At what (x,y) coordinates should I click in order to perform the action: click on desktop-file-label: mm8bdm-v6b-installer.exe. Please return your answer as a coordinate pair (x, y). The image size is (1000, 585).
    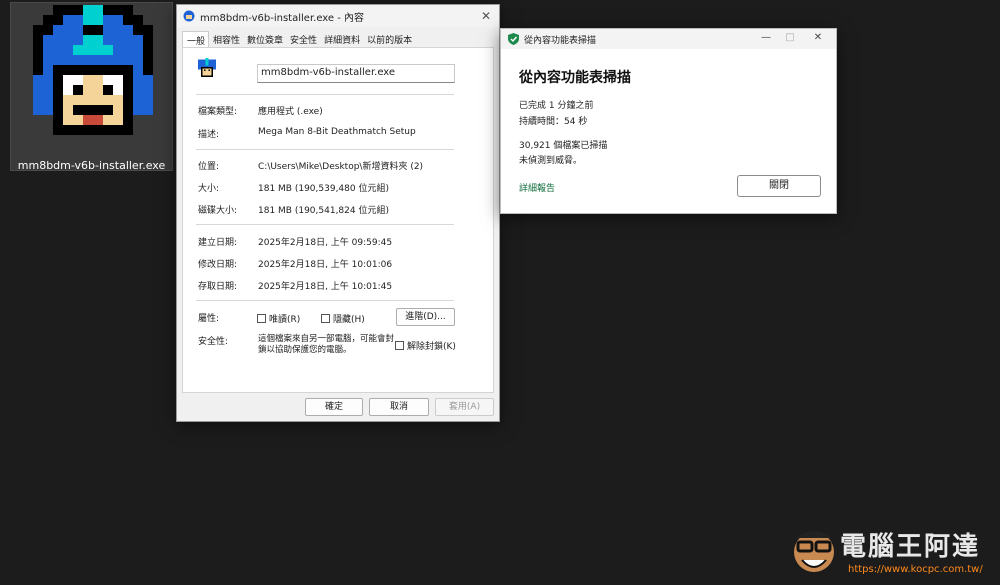
    Looking at the image, I should click on (91, 165).